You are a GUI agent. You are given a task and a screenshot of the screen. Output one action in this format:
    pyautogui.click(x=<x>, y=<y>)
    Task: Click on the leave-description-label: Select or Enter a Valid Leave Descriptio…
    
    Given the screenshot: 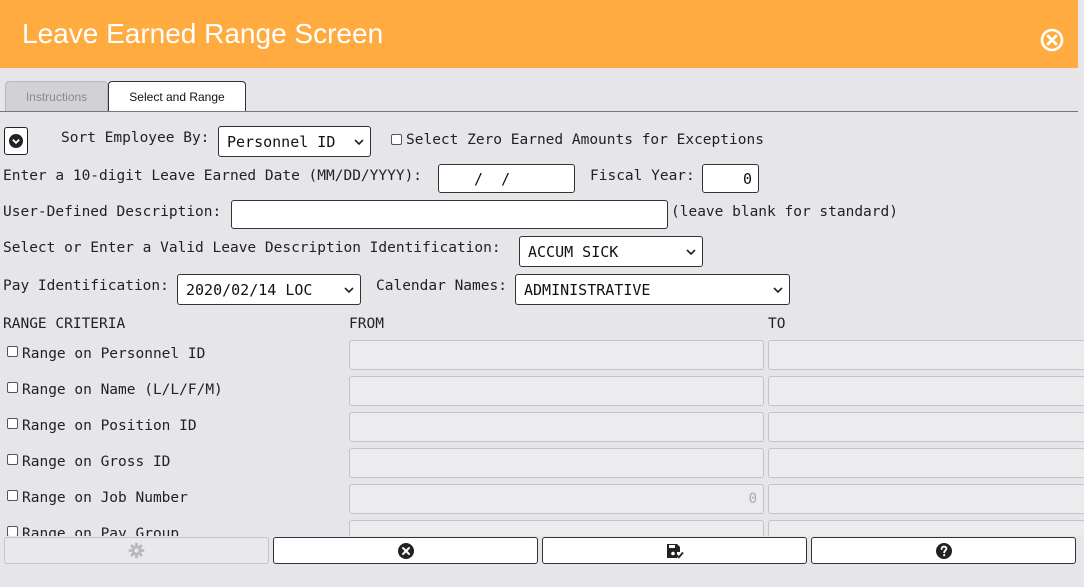 What is the action you would take?
    pyautogui.click(x=252, y=248)
    